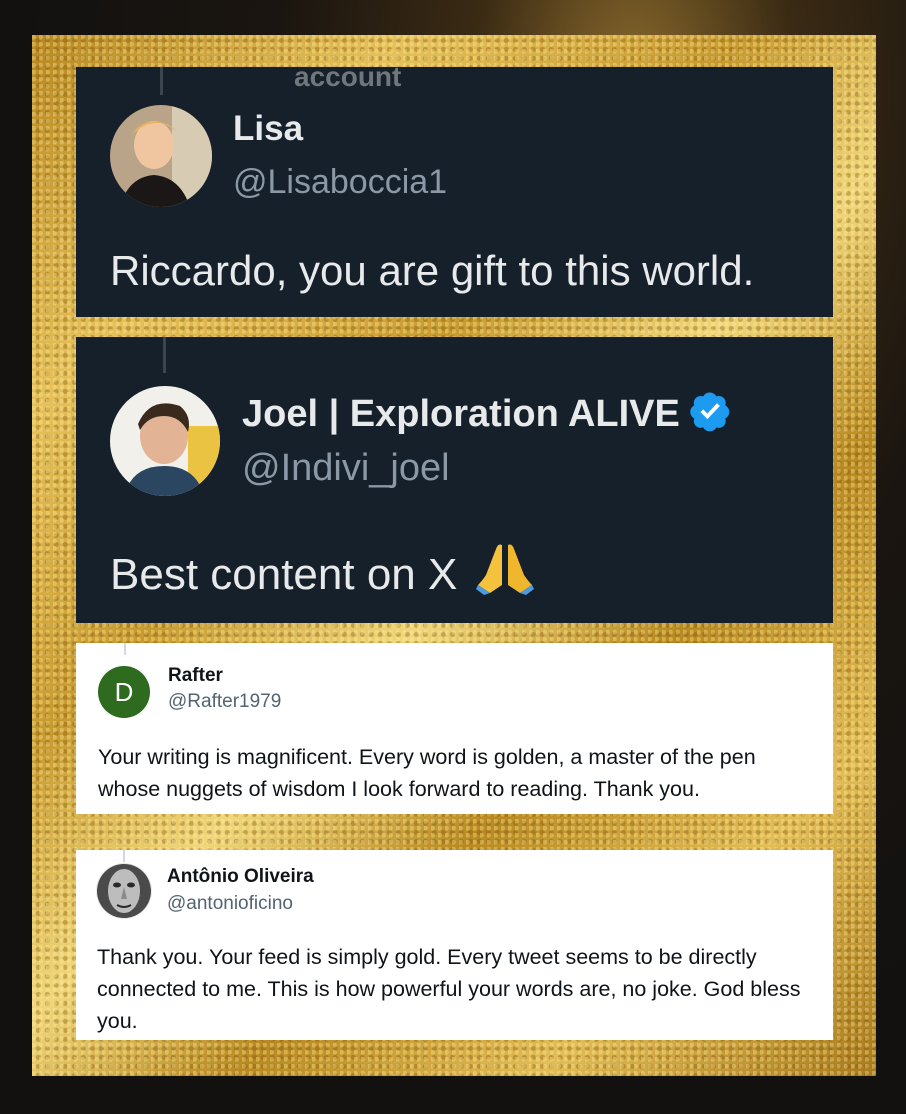  Describe the element at coordinates (284, 574) in the screenshot. I see `tweet-text-content: Best content on X` at that location.